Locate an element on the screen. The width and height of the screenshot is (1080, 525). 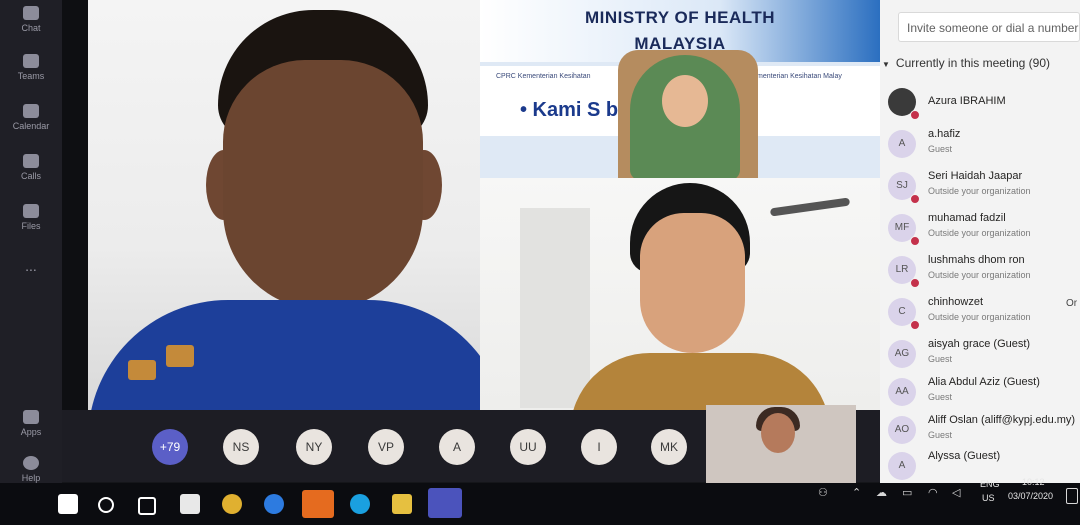
participant-avatar: MK is located at coordinates (669, 447).